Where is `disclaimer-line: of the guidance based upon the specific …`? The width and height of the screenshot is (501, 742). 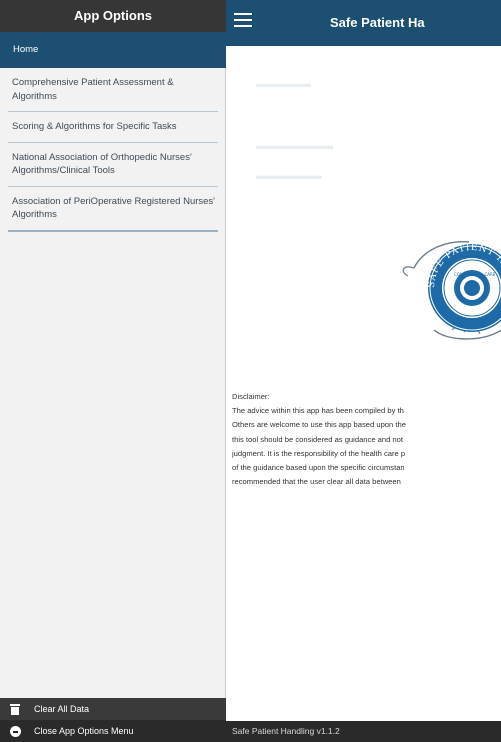
disclaimer-line: of the guidance based upon the specific … is located at coordinates (318, 468).